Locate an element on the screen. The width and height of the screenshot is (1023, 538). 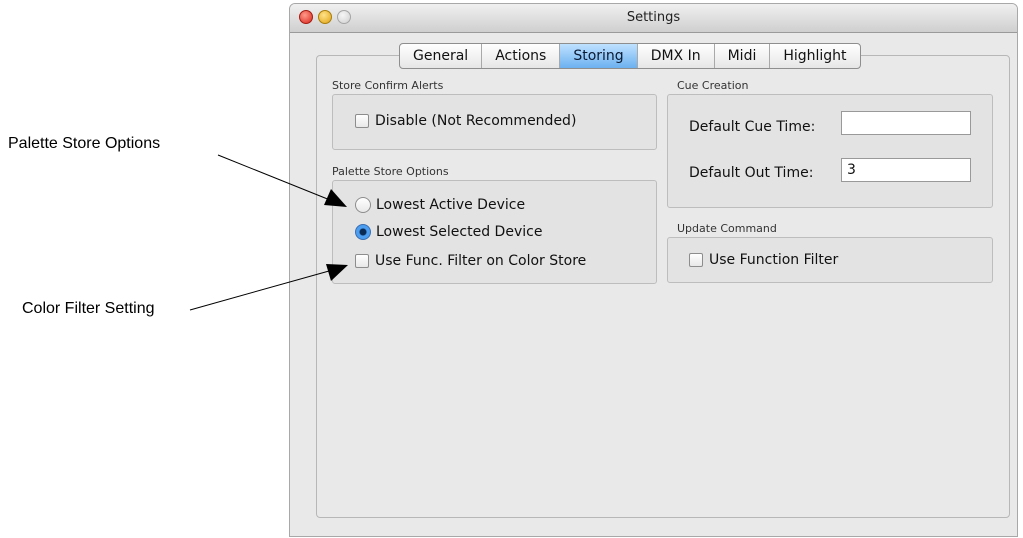
palette-store-options-label: Palette Store Options is located at coordinates (390, 171).